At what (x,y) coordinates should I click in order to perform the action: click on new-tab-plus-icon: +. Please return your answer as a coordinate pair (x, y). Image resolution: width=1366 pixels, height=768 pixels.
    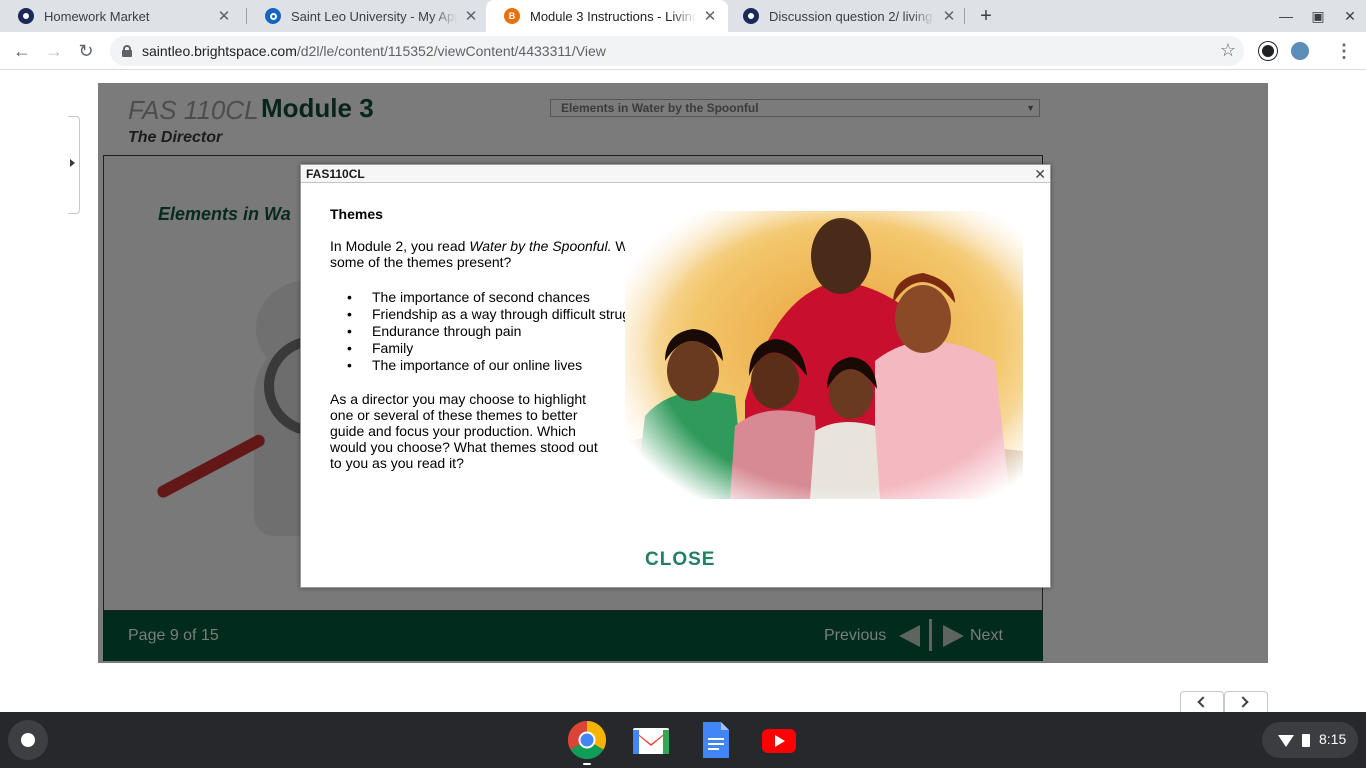
    Looking at the image, I should click on (986, 16).